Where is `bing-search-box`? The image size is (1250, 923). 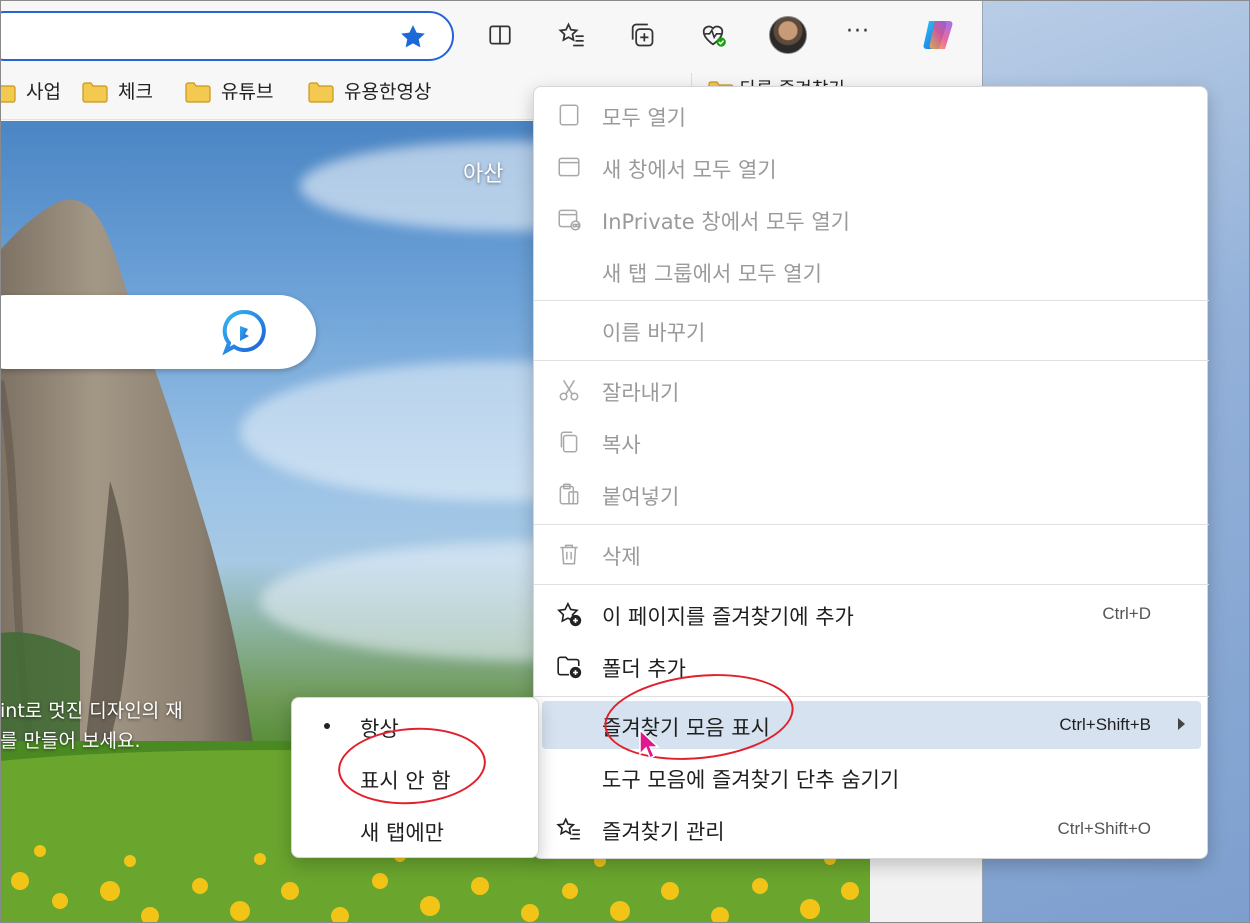 bing-search-box is located at coordinates (158, 332).